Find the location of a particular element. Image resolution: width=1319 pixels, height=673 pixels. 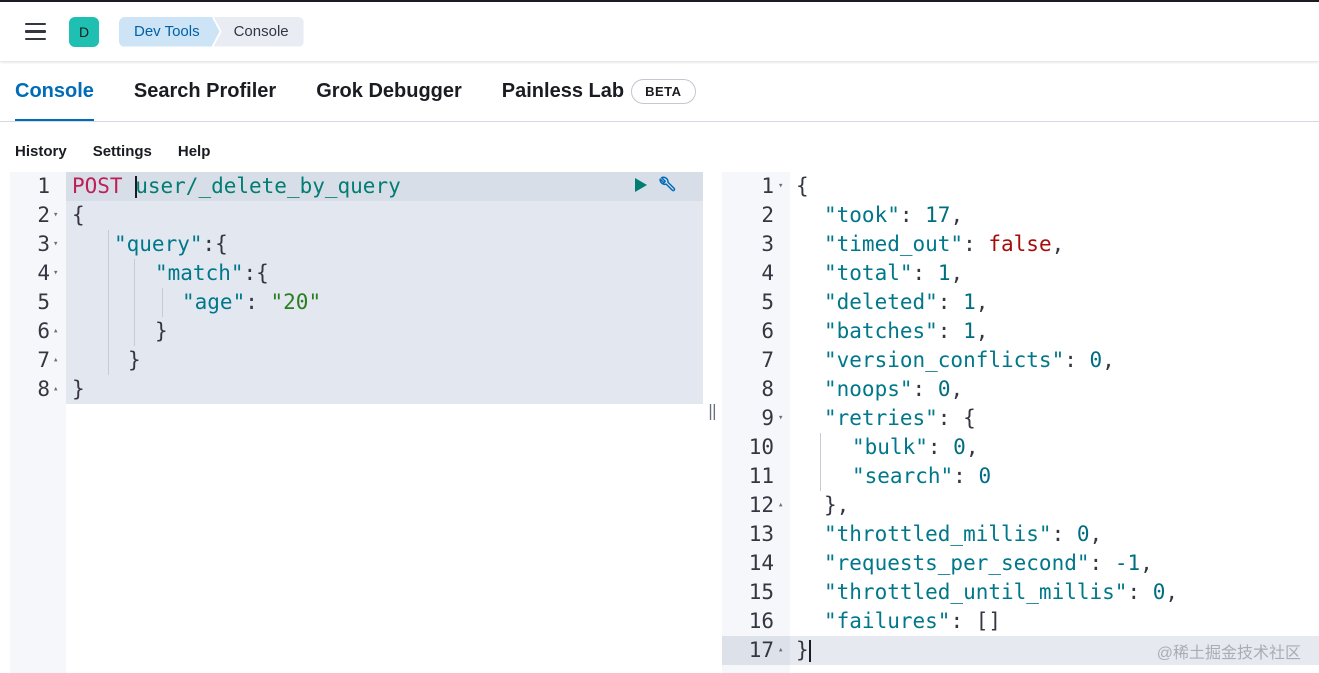

breadcrumb-dev-tools: Dev Tools is located at coordinates (169, 32).